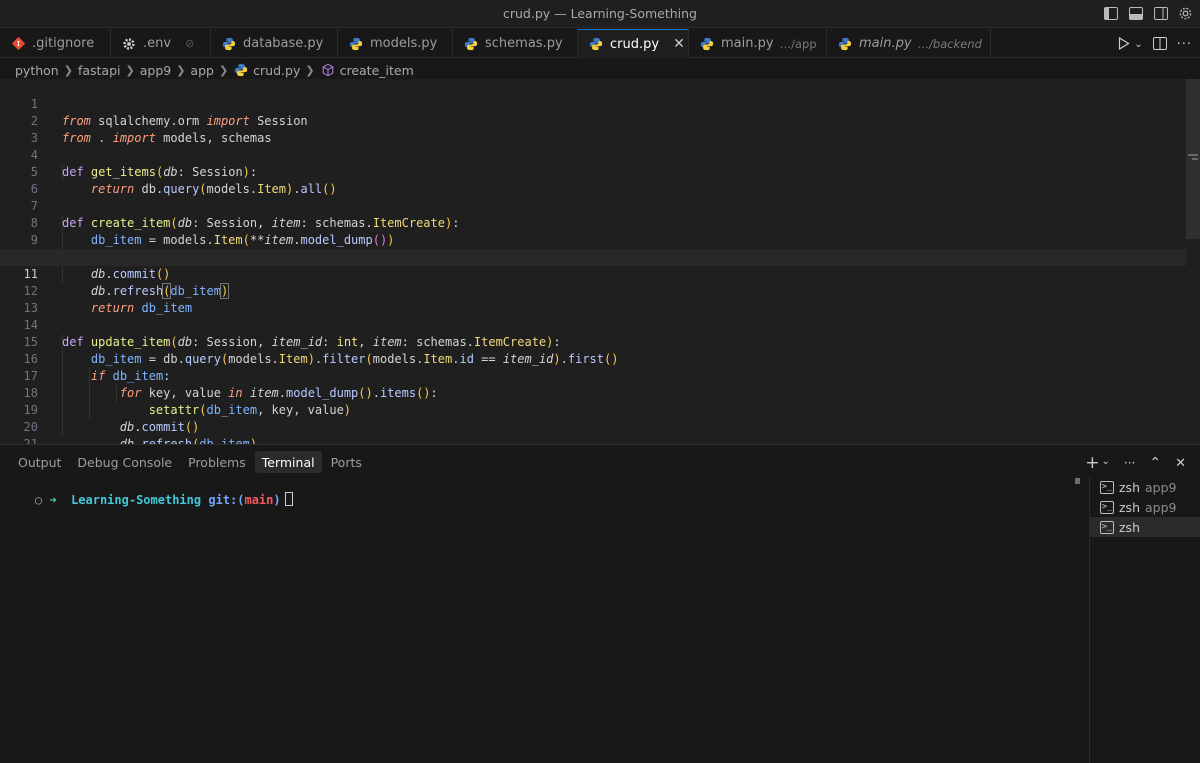 The height and width of the screenshot is (763, 1200). Describe the element at coordinates (39, 462) in the screenshot. I see `tab-output: Output` at that location.